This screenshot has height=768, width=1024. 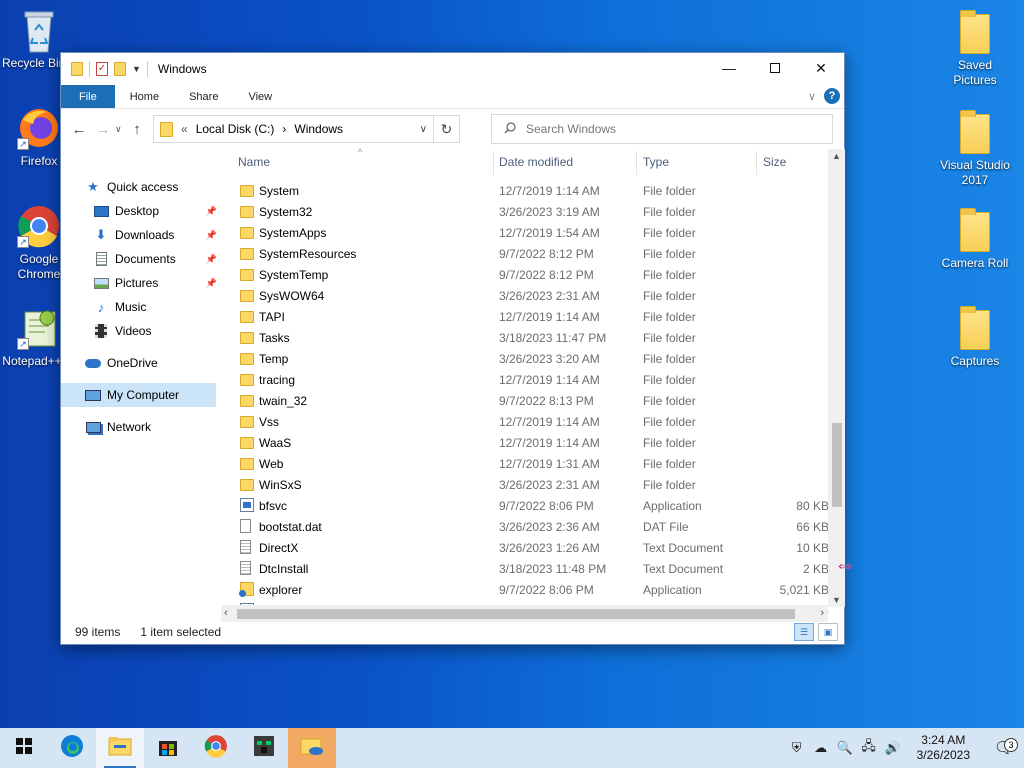 I want to click on notification-center-button: 🗨 3, so click(x=1004, y=748).